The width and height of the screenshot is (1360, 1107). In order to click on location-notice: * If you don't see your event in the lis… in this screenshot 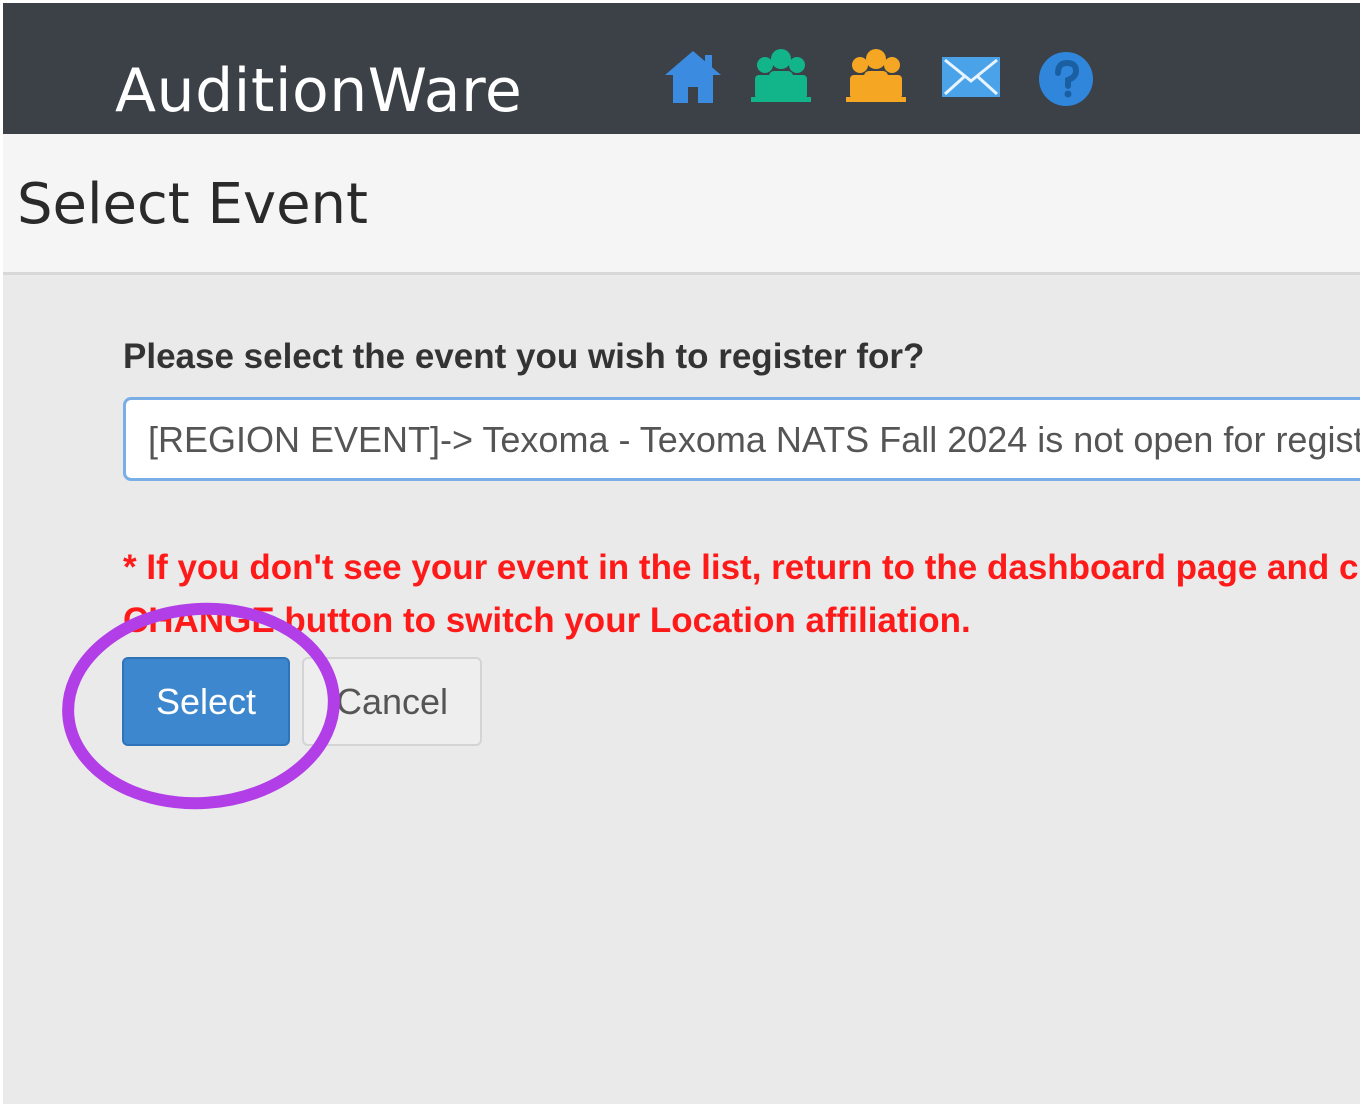, I will do `click(741, 594)`.